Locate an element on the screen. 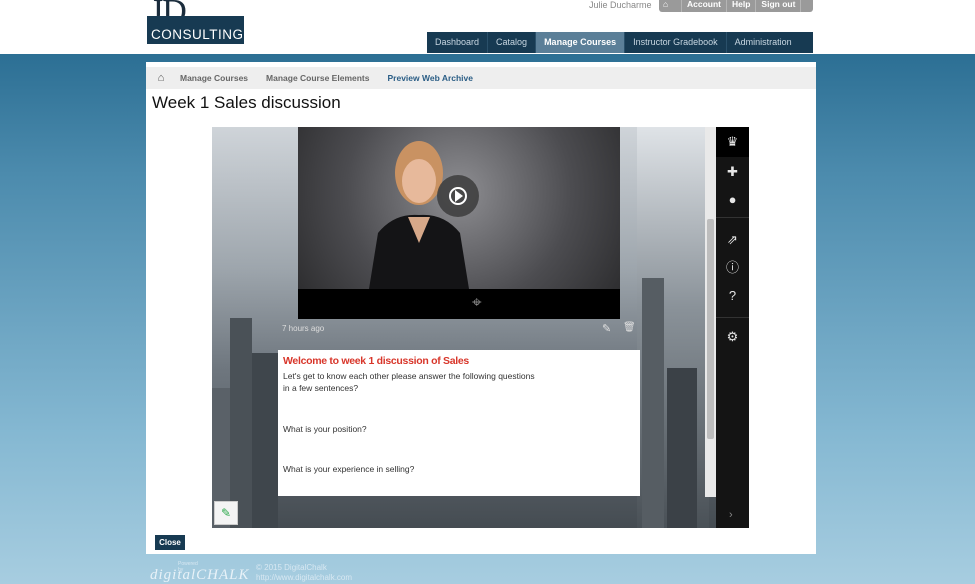 Image resolution: width=975 pixels, height=584 pixels. account-bar: ⌂ Account Help Sign out is located at coordinates (736, 6).